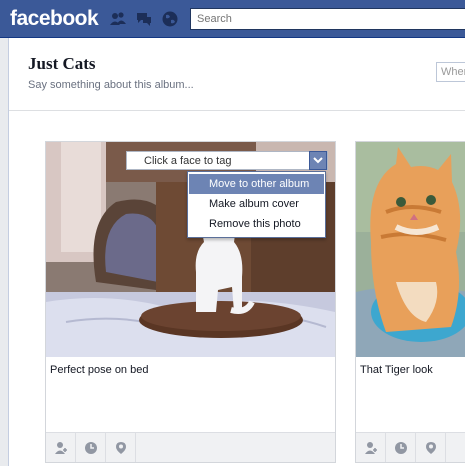 This screenshot has width=465, height=466. What do you see at coordinates (99, 370) in the screenshot?
I see `photo-caption: Perfect pose on bed` at bounding box center [99, 370].